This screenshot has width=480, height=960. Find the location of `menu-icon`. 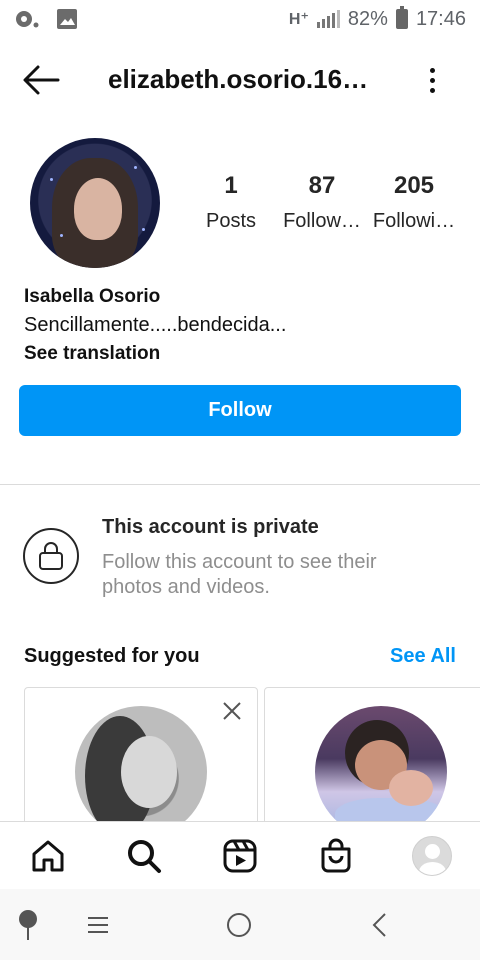

menu-icon is located at coordinates (98, 925).